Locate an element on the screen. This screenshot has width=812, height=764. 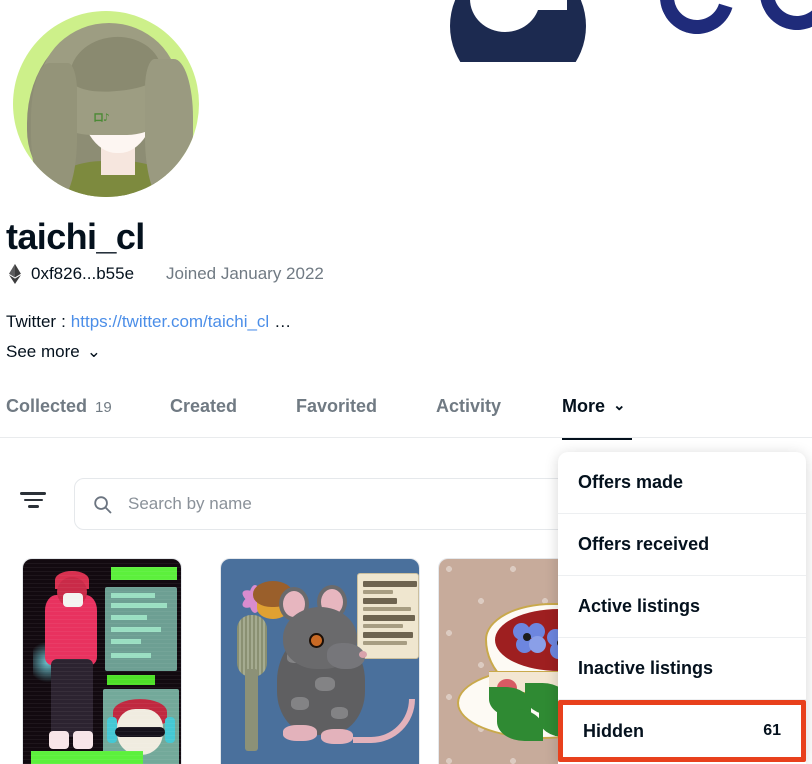
twitter-link: https://twitter.com/taichi_cl is located at coordinates (170, 322).